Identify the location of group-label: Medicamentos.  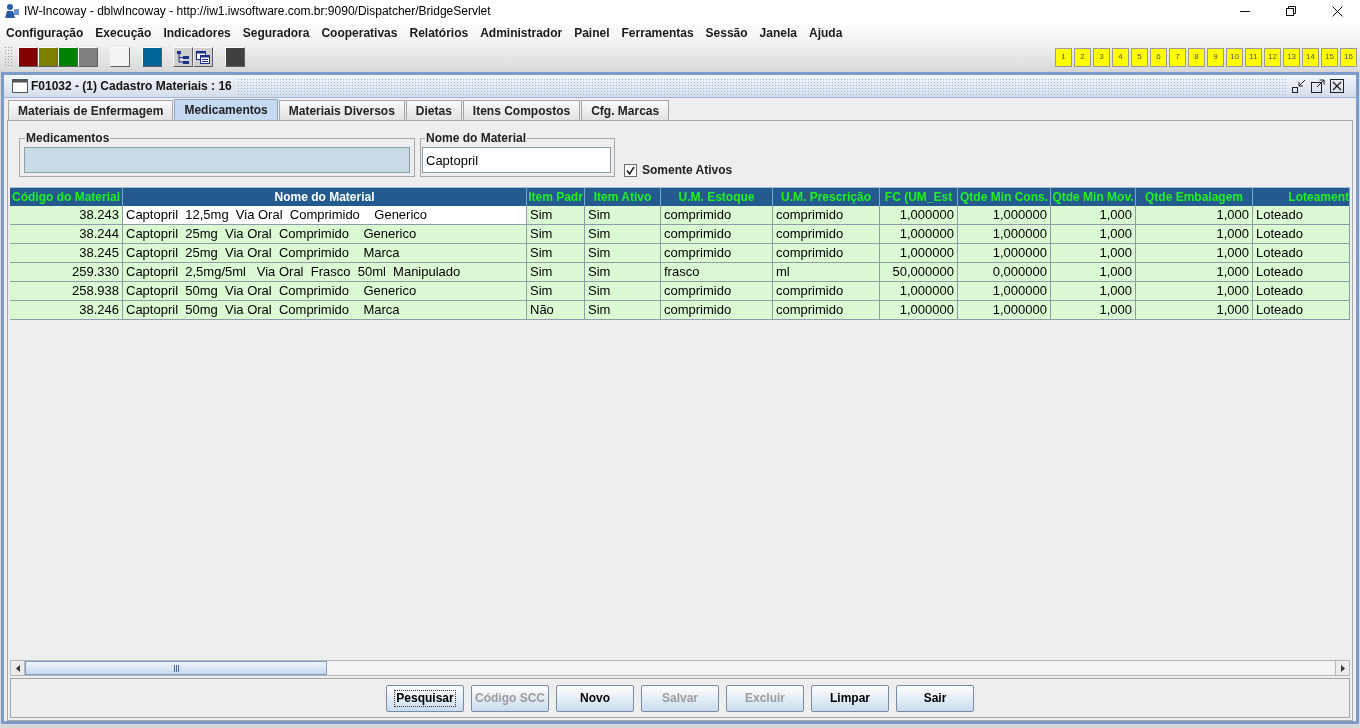
(68, 138).